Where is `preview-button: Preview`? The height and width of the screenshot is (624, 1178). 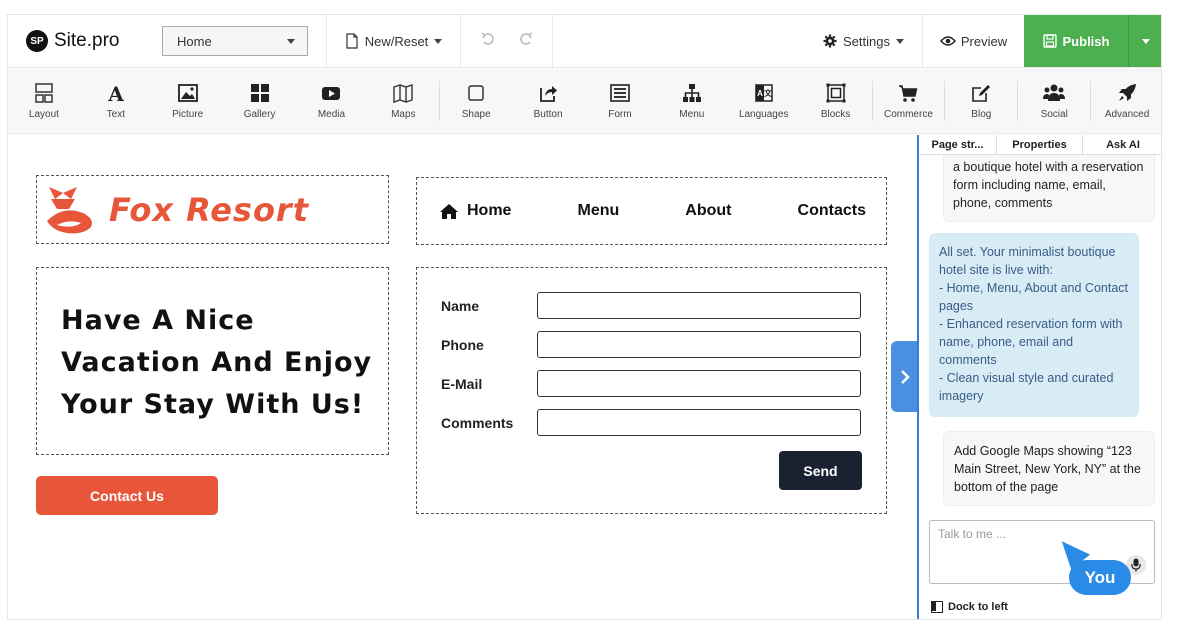
preview-button: Preview is located at coordinates (973, 41).